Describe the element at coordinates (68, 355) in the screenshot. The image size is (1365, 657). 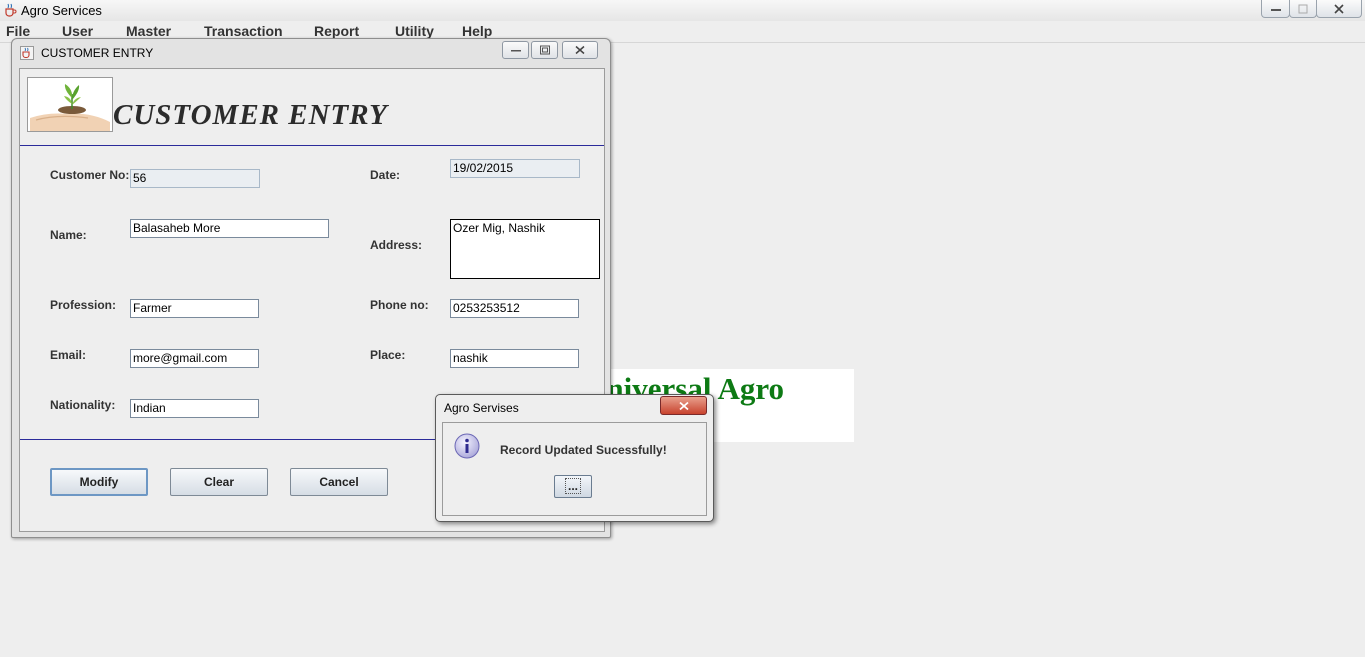
I see `email-label: Email:` at that location.